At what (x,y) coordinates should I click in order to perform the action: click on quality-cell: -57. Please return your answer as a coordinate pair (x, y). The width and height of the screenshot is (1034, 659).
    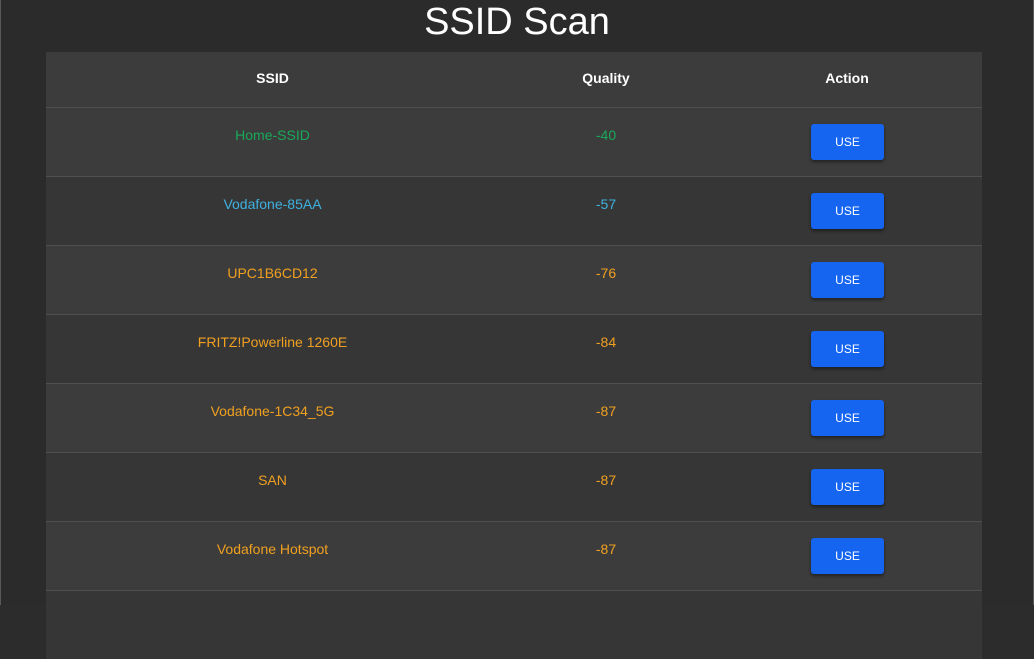
    Looking at the image, I should click on (606, 204).